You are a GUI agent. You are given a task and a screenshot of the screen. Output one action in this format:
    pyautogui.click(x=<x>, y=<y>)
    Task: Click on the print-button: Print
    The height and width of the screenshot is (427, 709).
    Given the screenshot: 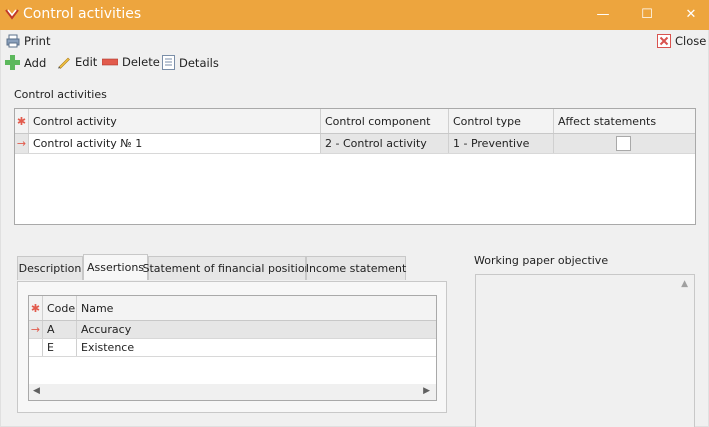 What is the action you would take?
    pyautogui.click(x=28, y=41)
    